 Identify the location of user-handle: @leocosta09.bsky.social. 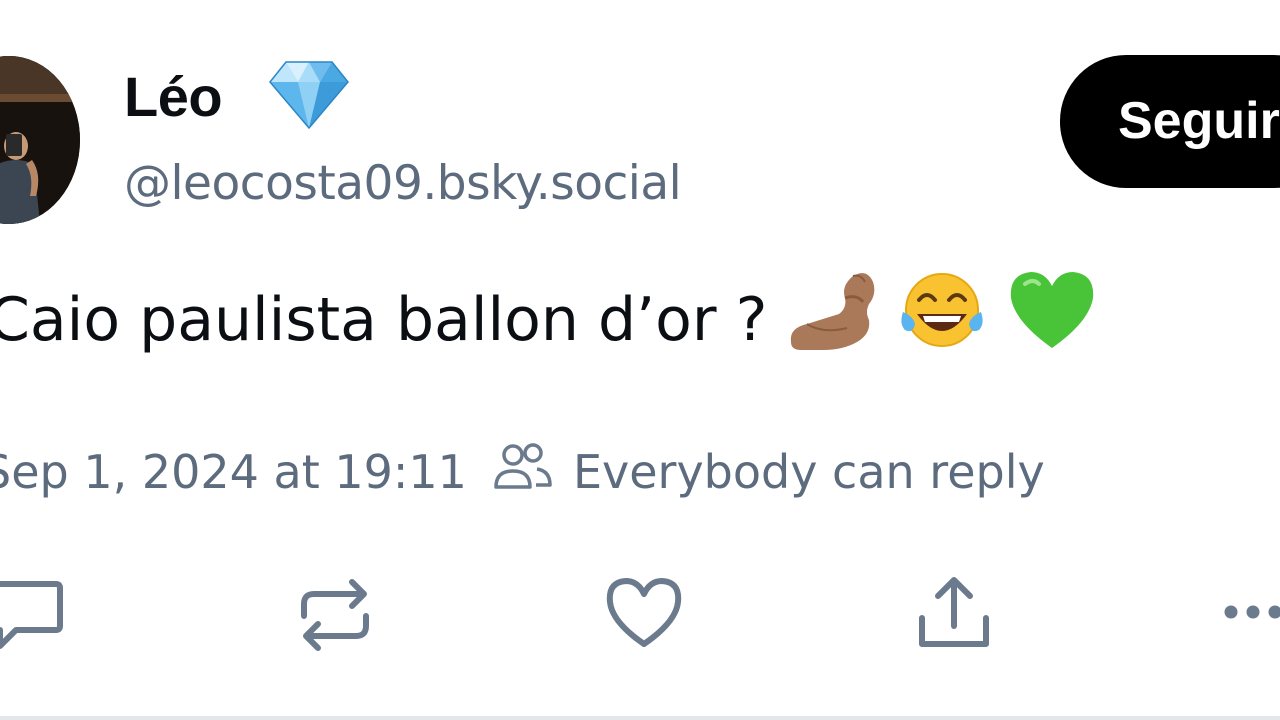
(403, 184).